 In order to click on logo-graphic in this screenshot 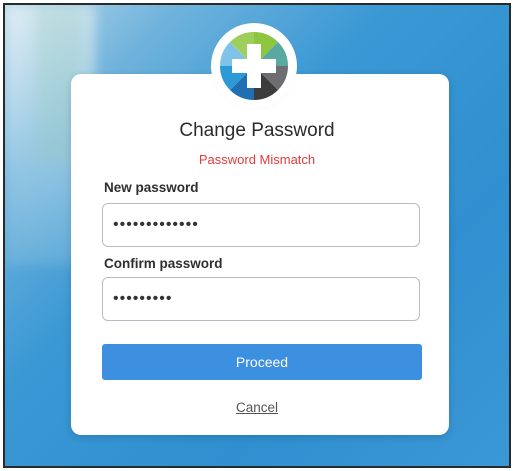, I will do `click(254, 66)`.